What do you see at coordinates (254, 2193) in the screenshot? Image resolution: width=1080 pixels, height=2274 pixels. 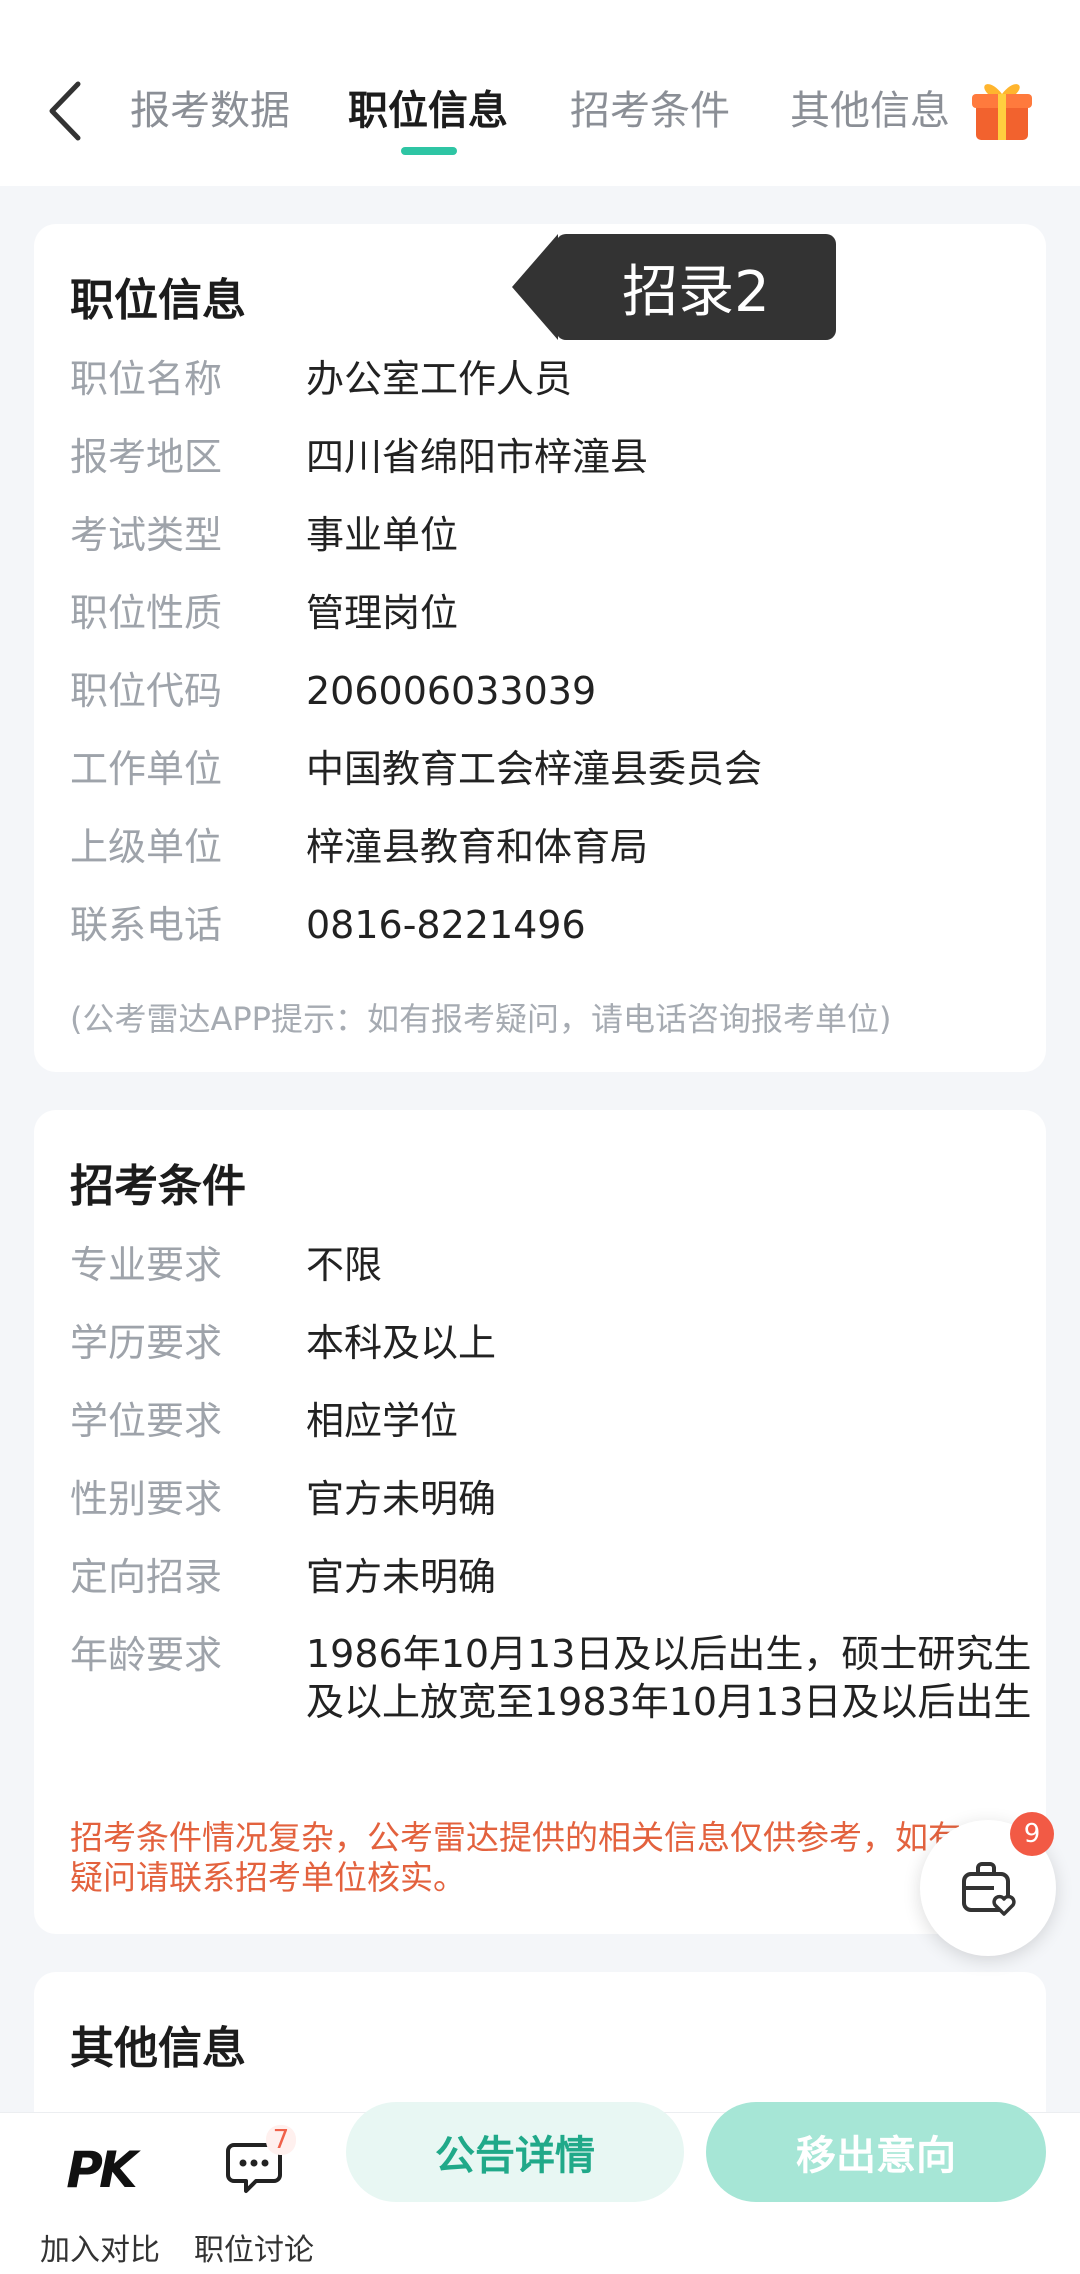 I see `position-discussion-button: 职位讨论` at bounding box center [254, 2193].